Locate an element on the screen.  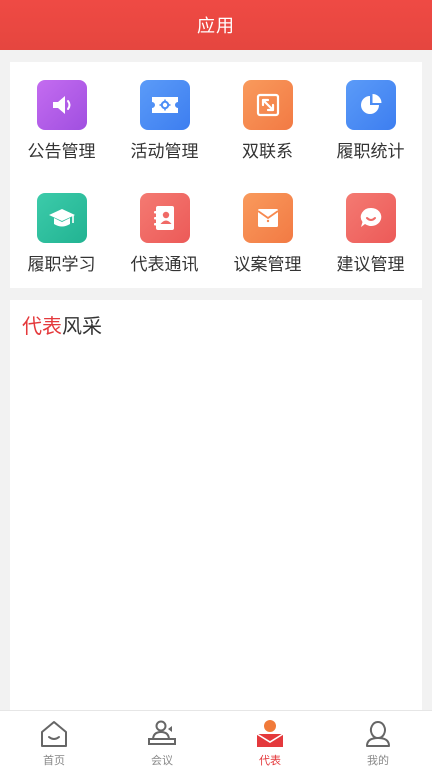
bottom-tab-bar: 首页 会议 代表 我的 is located at coordinates (216, 739).